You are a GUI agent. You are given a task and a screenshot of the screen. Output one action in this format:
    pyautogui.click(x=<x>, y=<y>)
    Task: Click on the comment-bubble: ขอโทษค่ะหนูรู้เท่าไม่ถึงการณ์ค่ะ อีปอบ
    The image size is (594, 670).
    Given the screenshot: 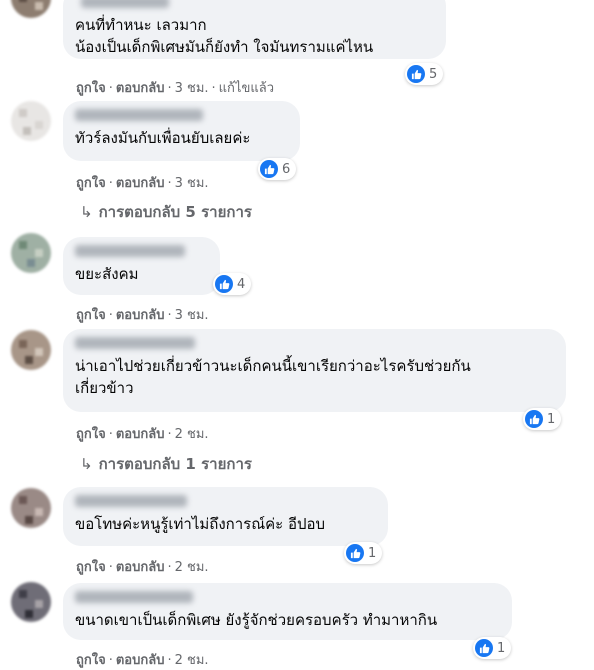 What is the action you would take?
    pyautogui.click(x=225, y=516)
    